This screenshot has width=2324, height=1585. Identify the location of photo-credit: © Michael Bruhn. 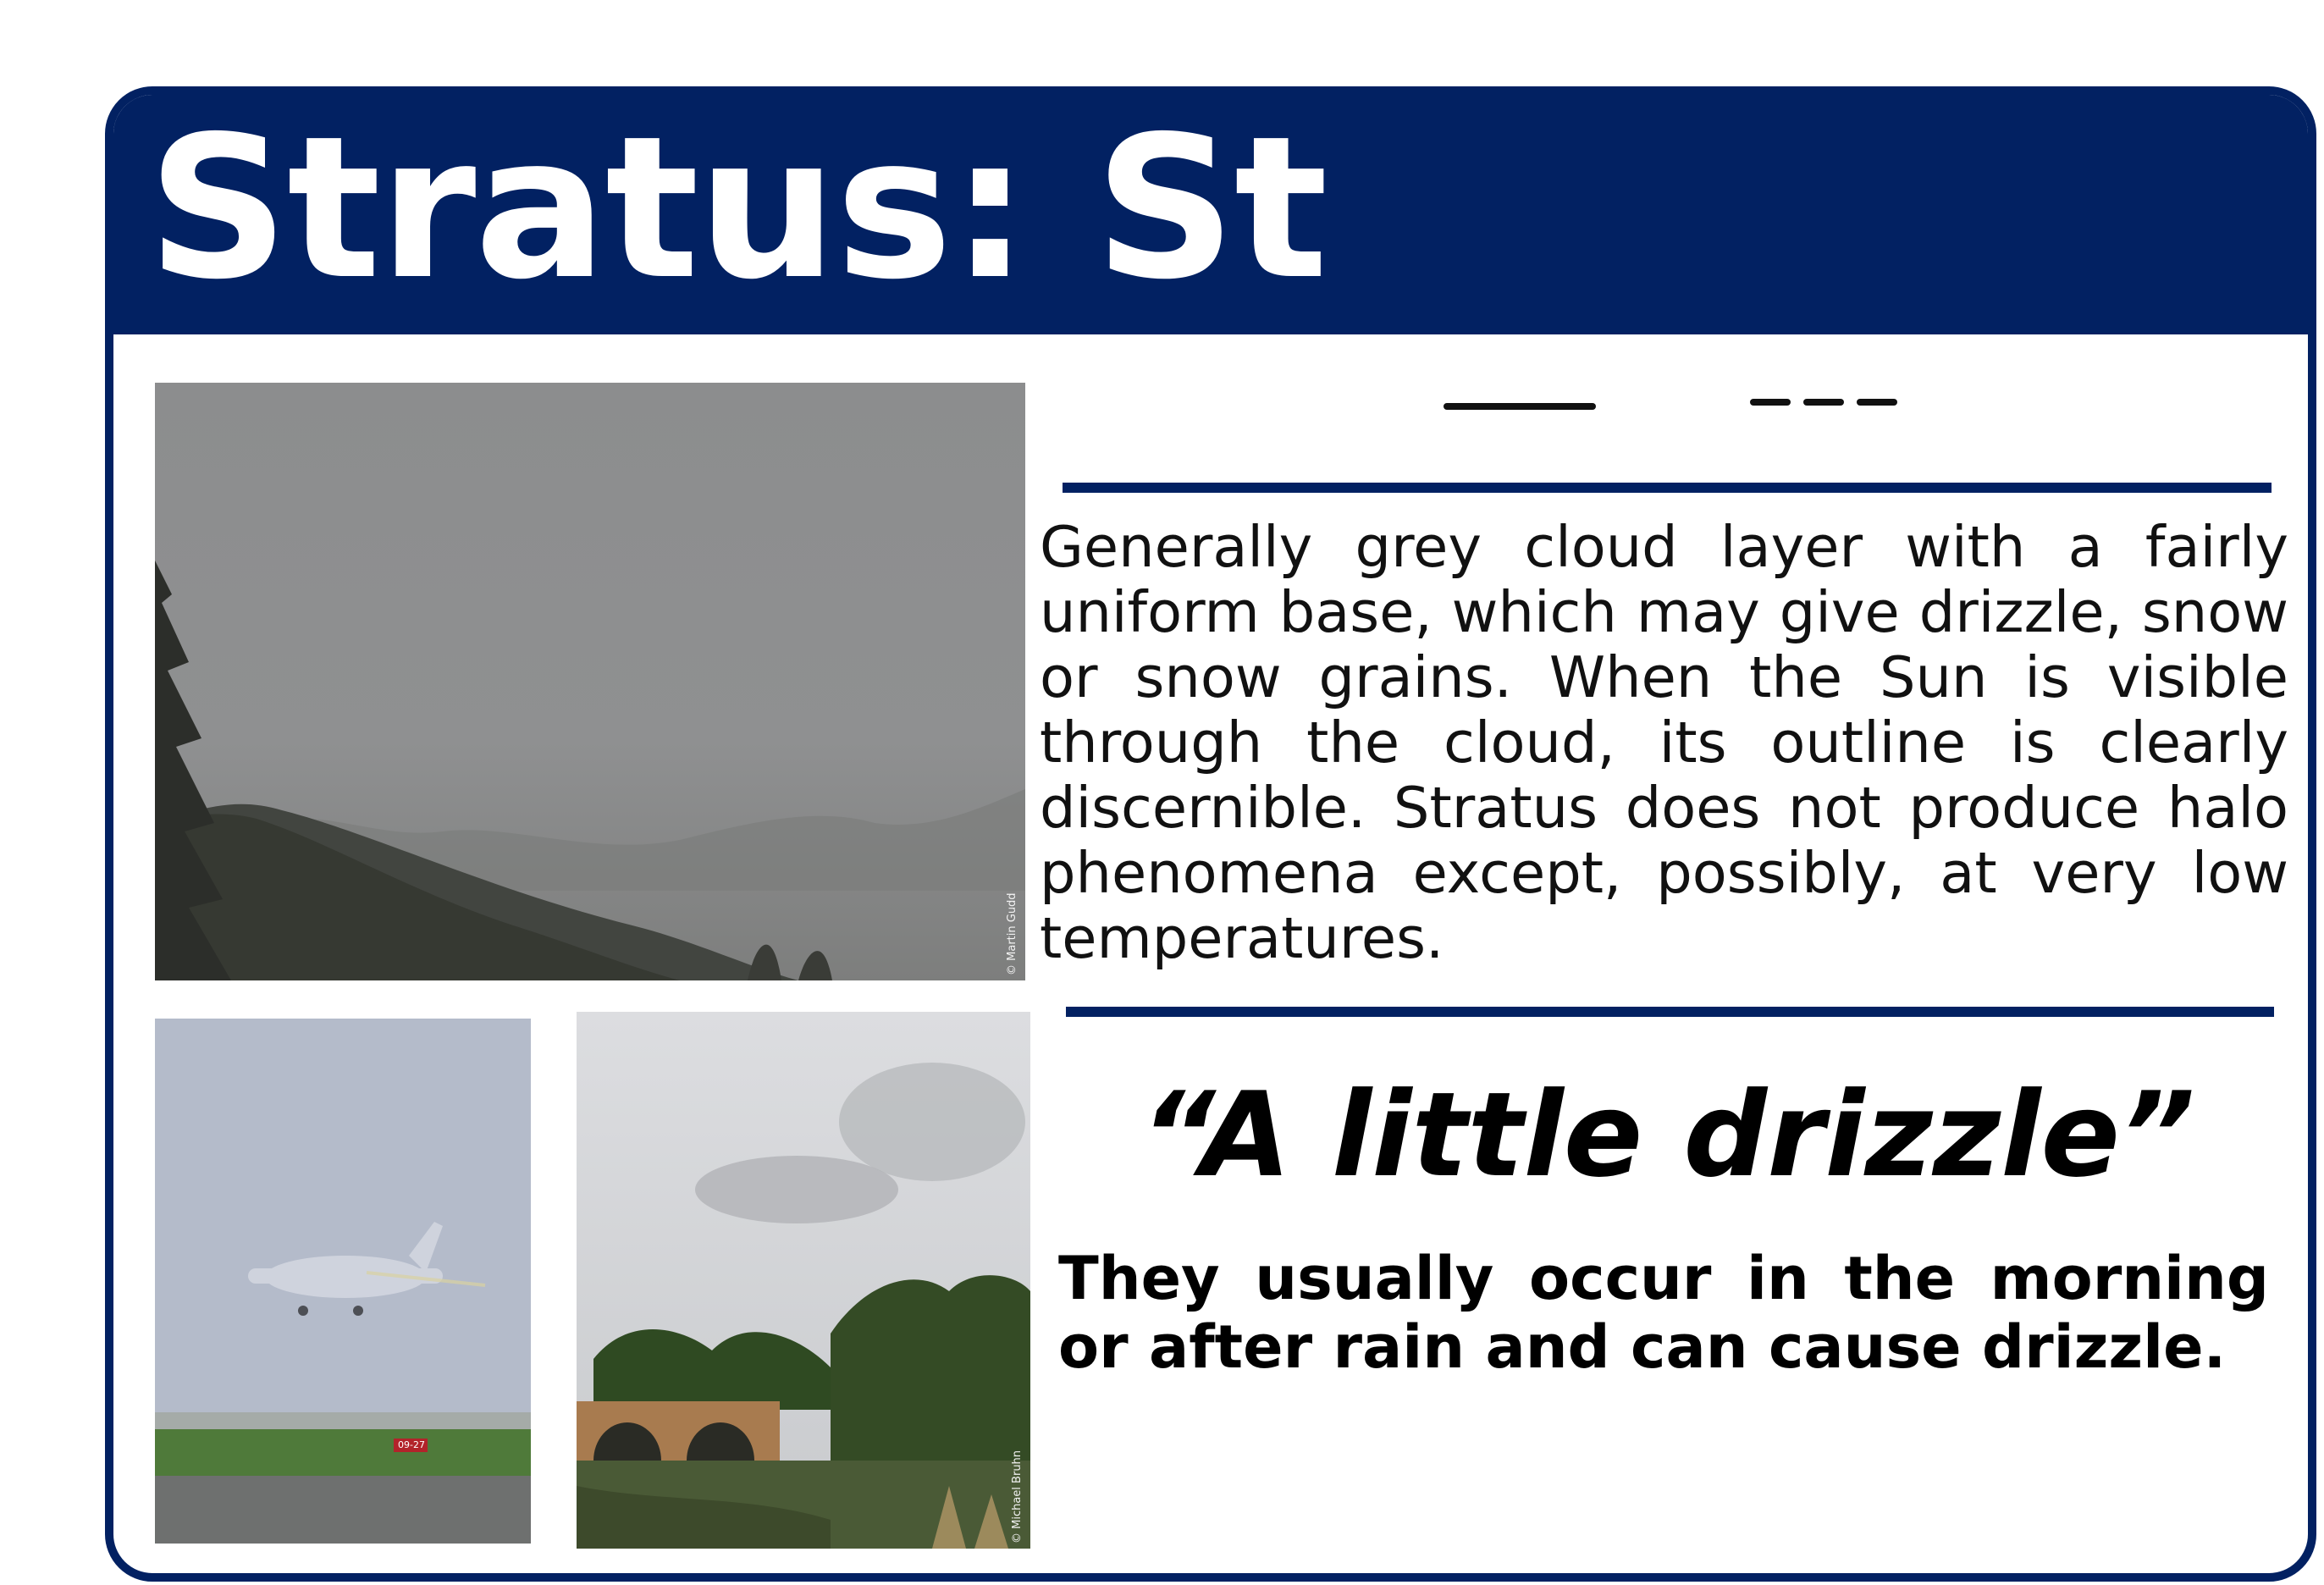
(1018, 1497).